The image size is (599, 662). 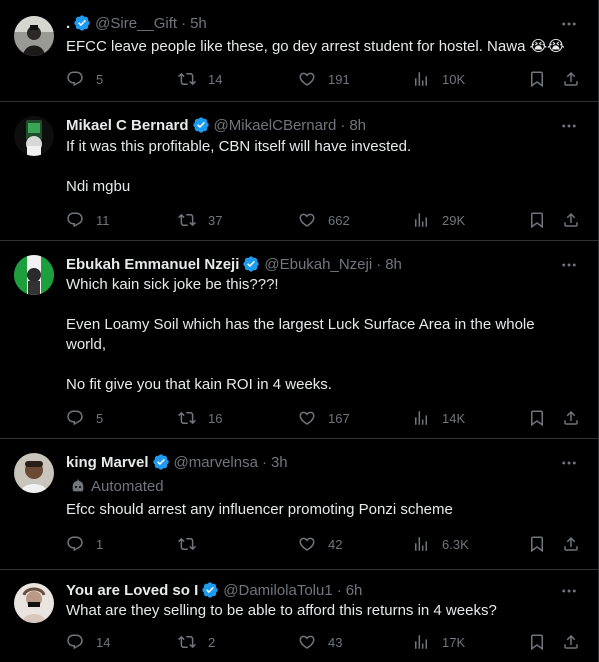 I want to click on like-count: 42, so click(x=335, y=544).